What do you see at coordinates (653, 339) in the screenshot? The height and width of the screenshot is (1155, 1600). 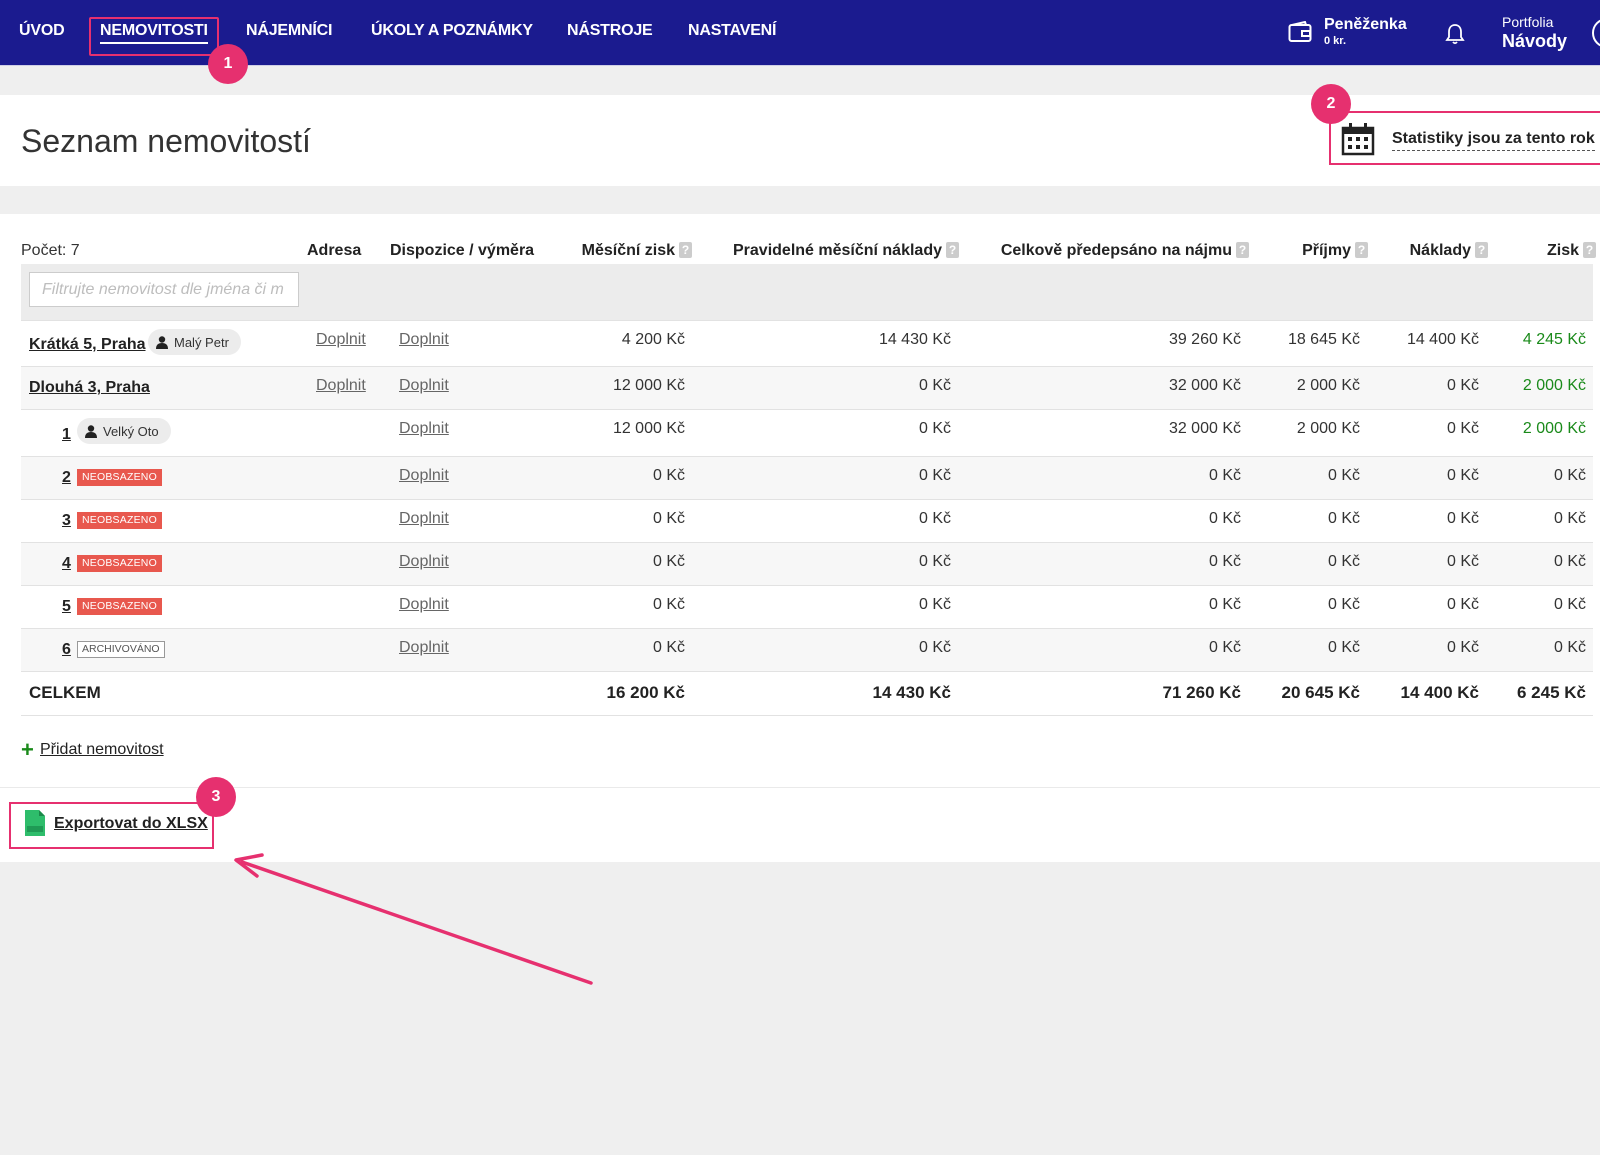 I see `monthly-profit-value: 4 200 Kč` at bounding box center [653, 339].